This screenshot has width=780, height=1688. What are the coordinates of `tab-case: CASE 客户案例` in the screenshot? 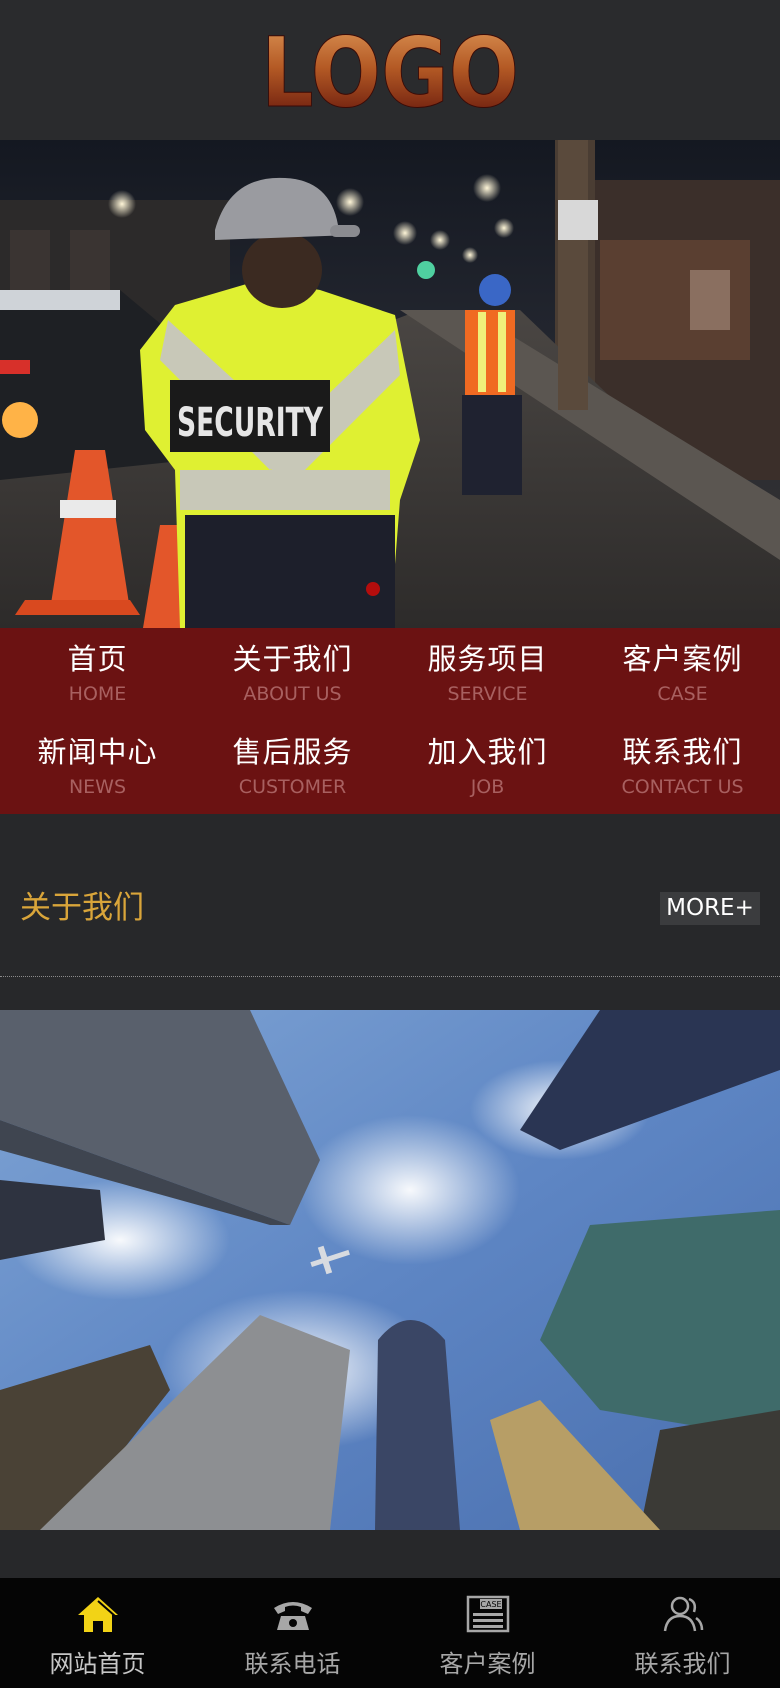 It's located at (487, 1633).